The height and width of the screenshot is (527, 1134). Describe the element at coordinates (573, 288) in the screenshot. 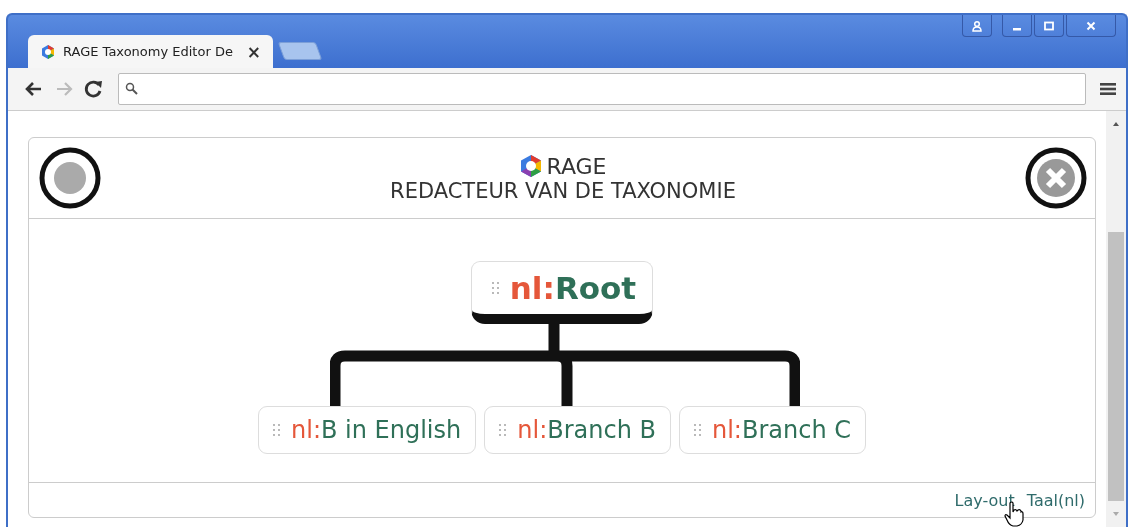

I see `node-label: nl:Root` at that location.